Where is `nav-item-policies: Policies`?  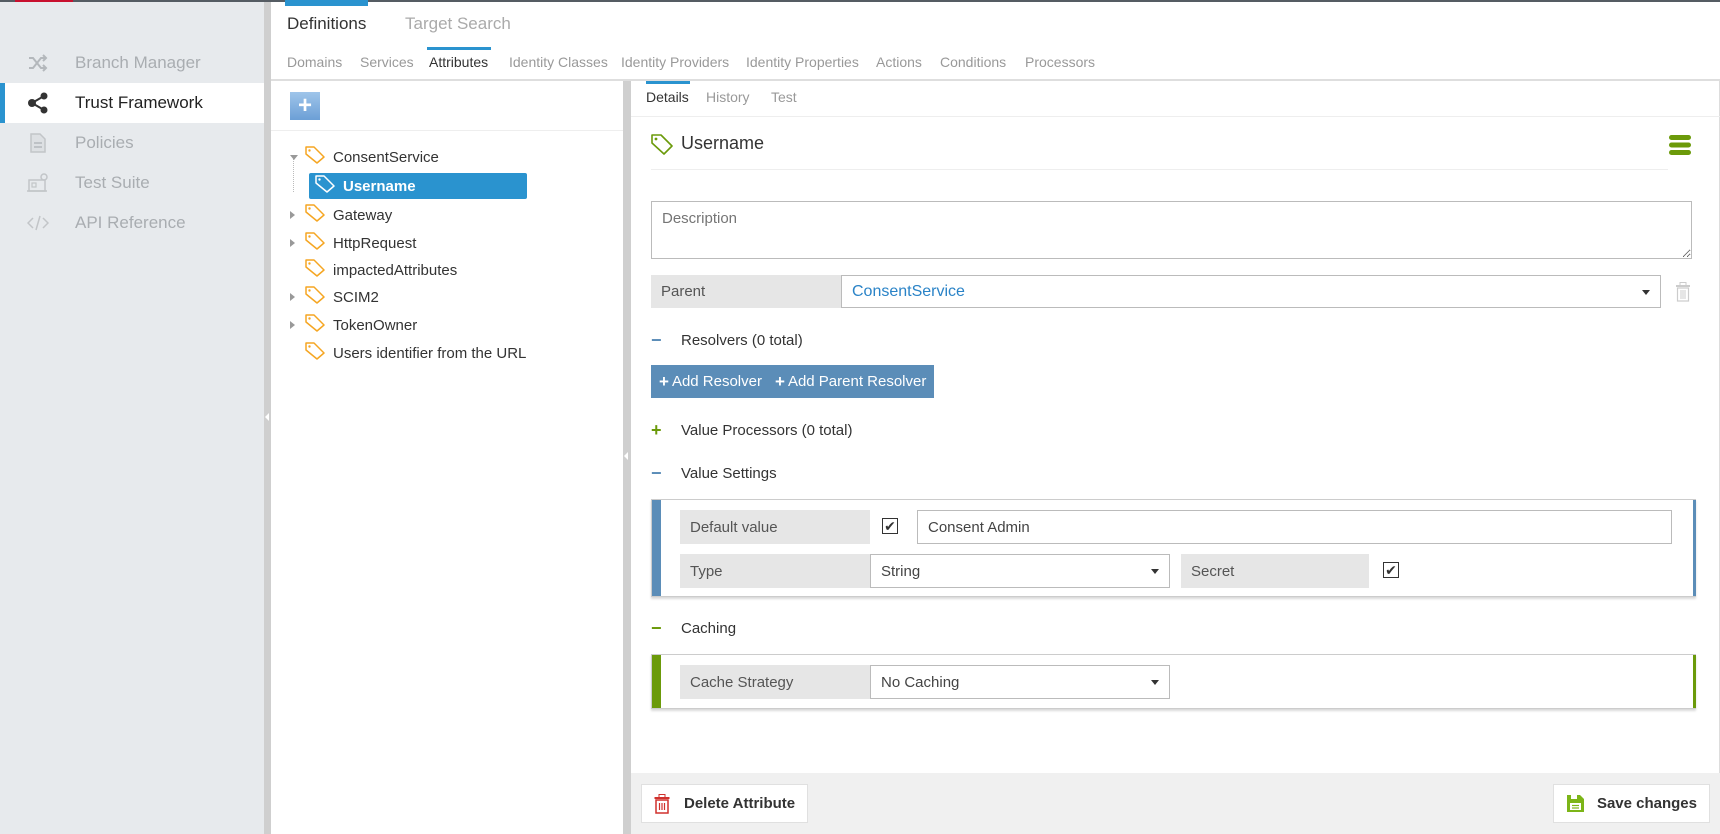 nav-item-policies: Policies is located at coordinates (132, 143).